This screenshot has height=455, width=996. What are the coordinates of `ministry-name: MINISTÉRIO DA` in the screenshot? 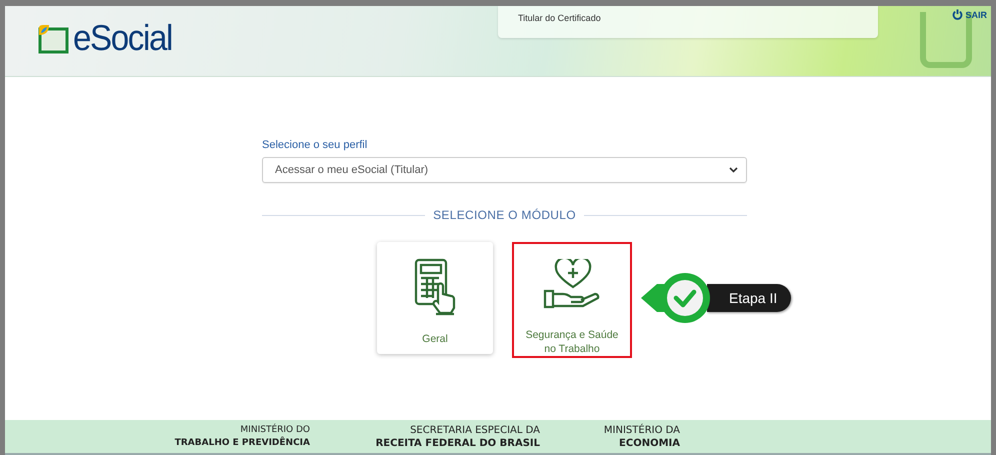 It's located at (642, 430).